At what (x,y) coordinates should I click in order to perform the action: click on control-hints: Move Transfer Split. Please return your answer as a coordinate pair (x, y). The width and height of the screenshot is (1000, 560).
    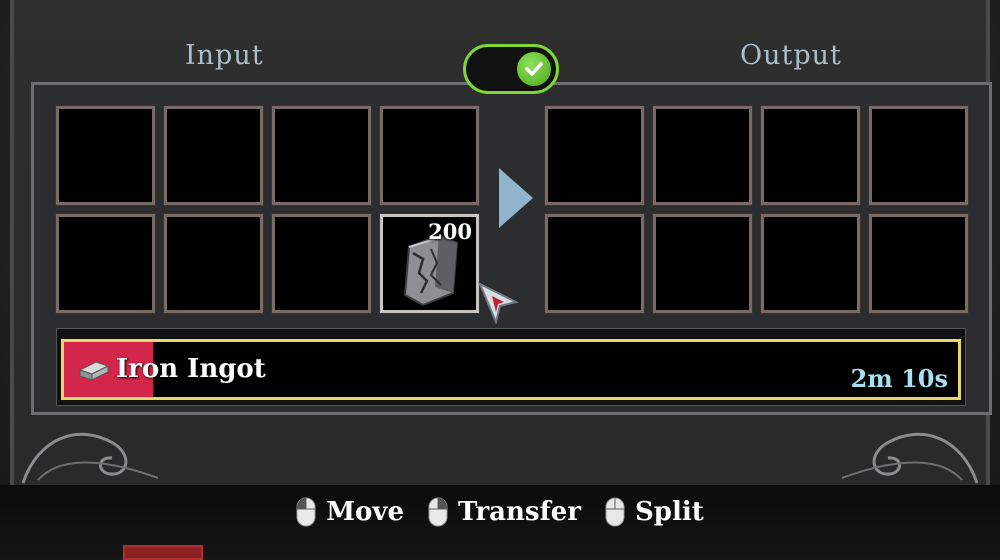
    Looking at the image, I should click on (500, 512).